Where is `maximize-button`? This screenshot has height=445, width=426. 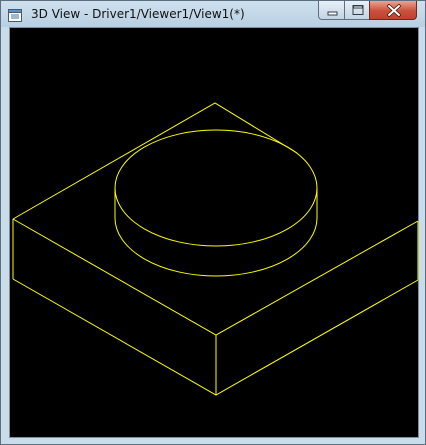
maximize-button is located at coordinates (357, 10).